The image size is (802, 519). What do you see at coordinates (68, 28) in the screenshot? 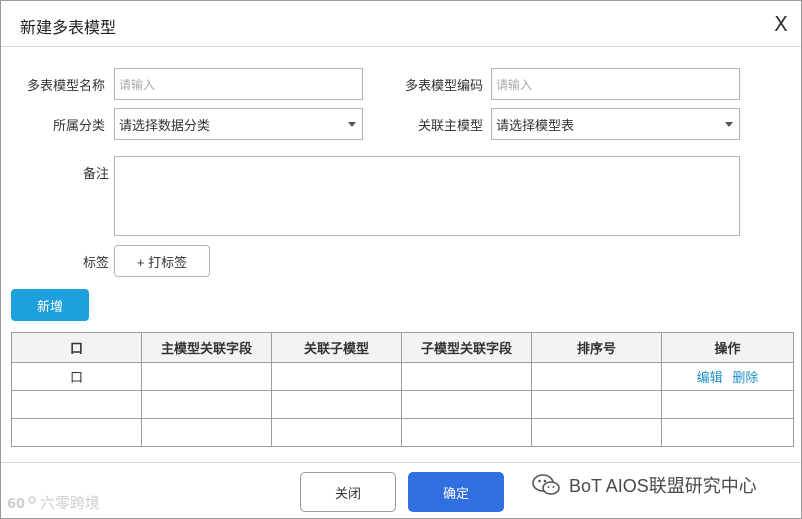
I see `dialog-title: 新建多表模型` at bounding box center [68, 28].